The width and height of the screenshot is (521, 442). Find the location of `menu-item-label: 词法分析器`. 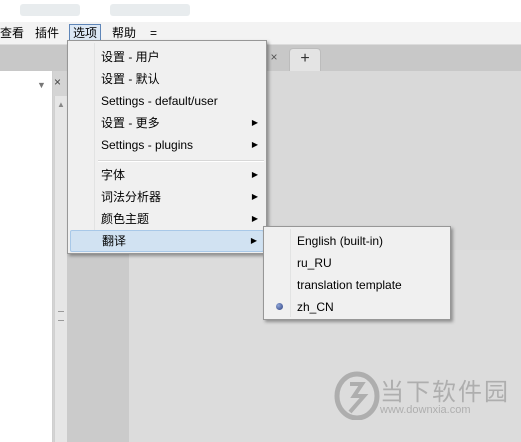

menu-item-label: 词法分析器 is located at coordinates (131, 197).